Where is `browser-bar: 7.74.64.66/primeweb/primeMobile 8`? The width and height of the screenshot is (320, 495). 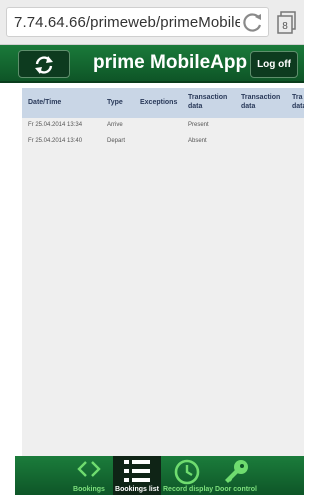
browser-bar: 7.74.64.66/primeweb/primeMobile 8 is located at coordinates (152, 22).